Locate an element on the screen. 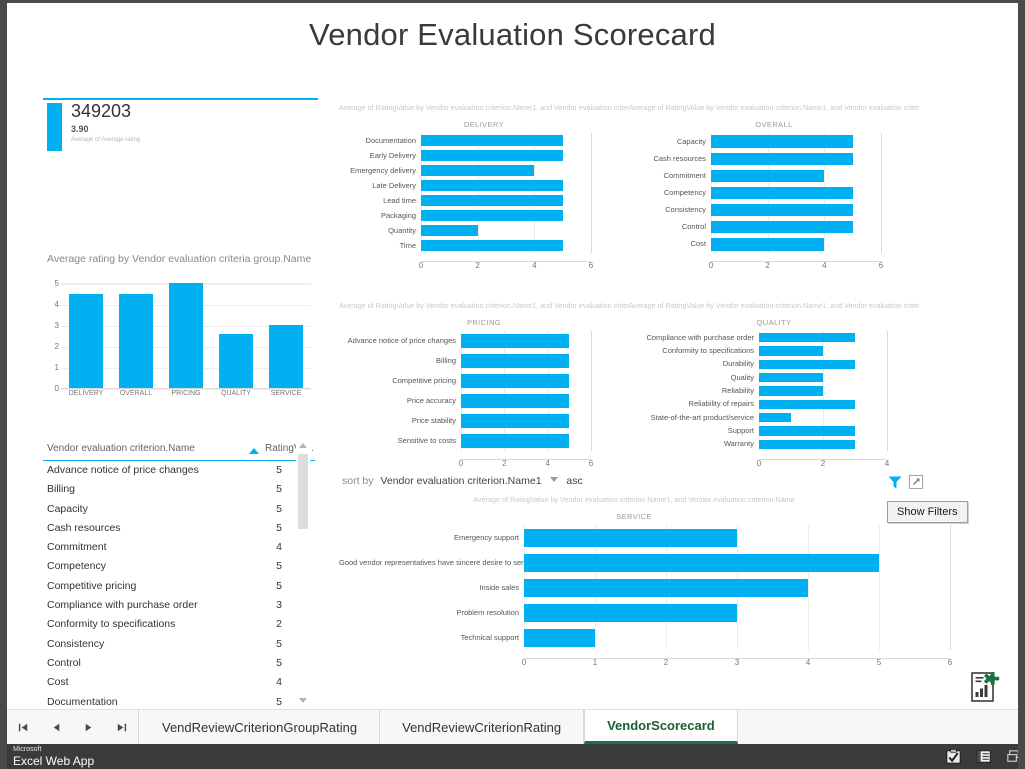  table-row: Commitment 4 is located at coordinates (170, 547).